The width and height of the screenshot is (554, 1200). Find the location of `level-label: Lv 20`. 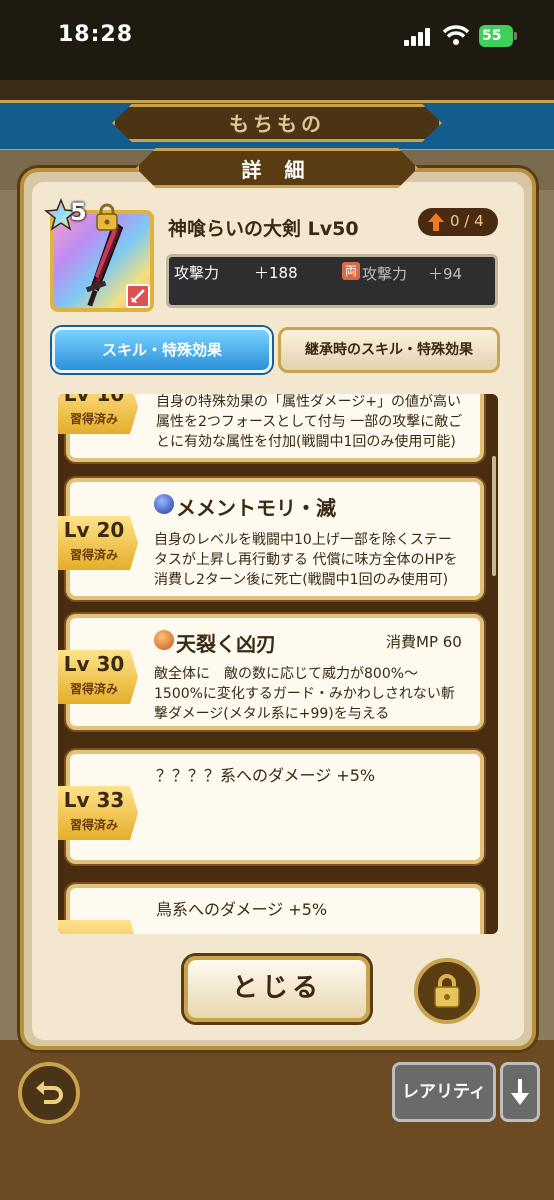

level-label: Lv 20 is located at coordinates (94, 530).